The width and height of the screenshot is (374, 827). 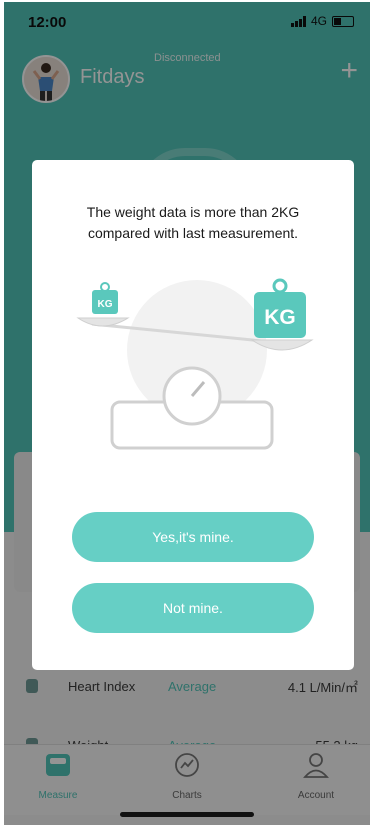 What do you see at coordinates (280, 317) in the screenshot?
I see `large-kg-weight-label: KG` at bounding box center [280, 317].